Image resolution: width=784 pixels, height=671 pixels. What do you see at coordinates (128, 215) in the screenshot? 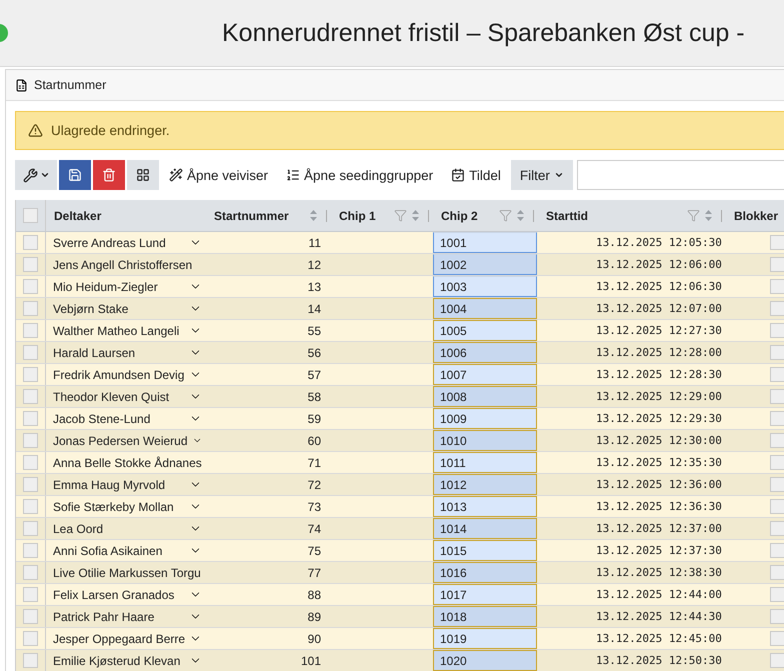
I see `column-header: Deltaker` at bounding box center [128, 215].